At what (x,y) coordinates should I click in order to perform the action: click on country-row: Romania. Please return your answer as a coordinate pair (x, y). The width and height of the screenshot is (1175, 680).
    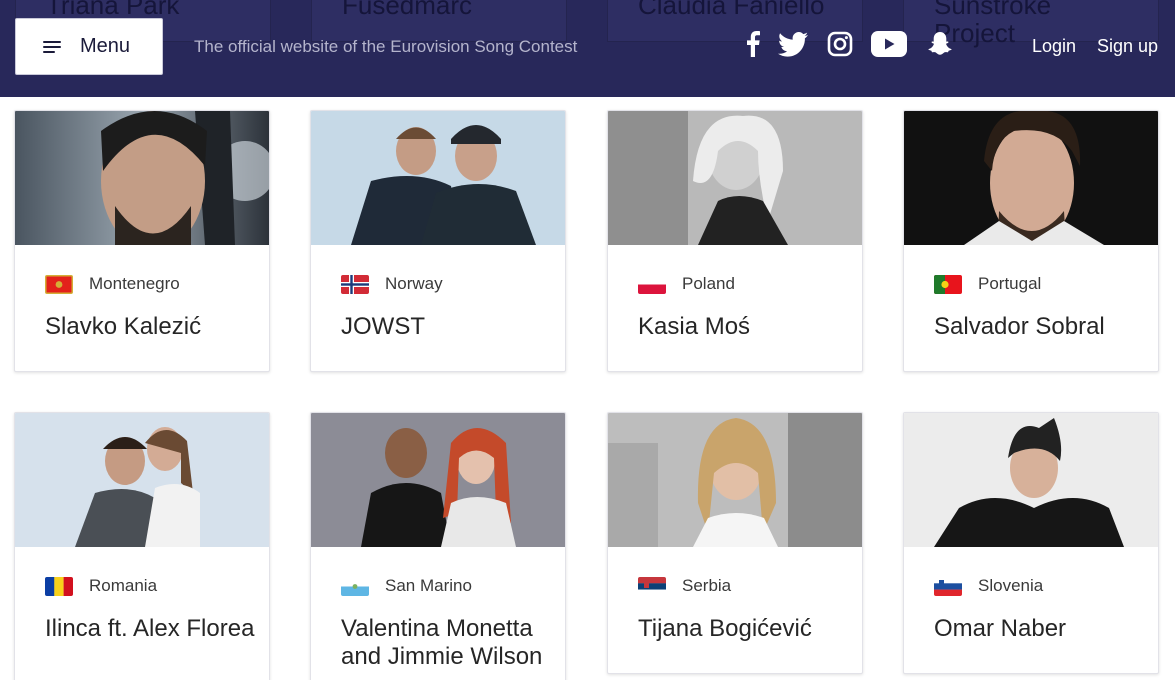
    Looking at the image, I should click on (101, 586).